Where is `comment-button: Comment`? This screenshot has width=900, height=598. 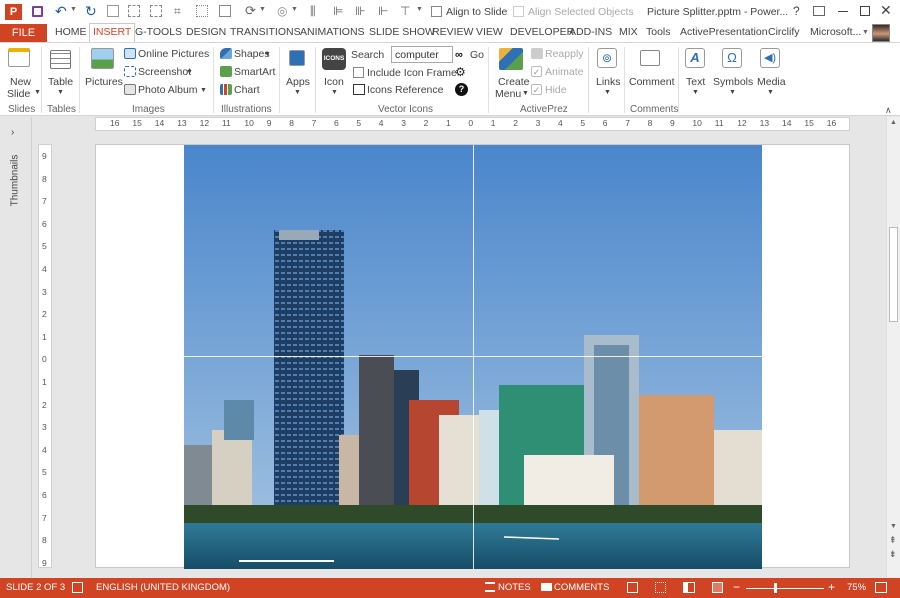 comment-button: Comment is located at coordinates (652, 82).